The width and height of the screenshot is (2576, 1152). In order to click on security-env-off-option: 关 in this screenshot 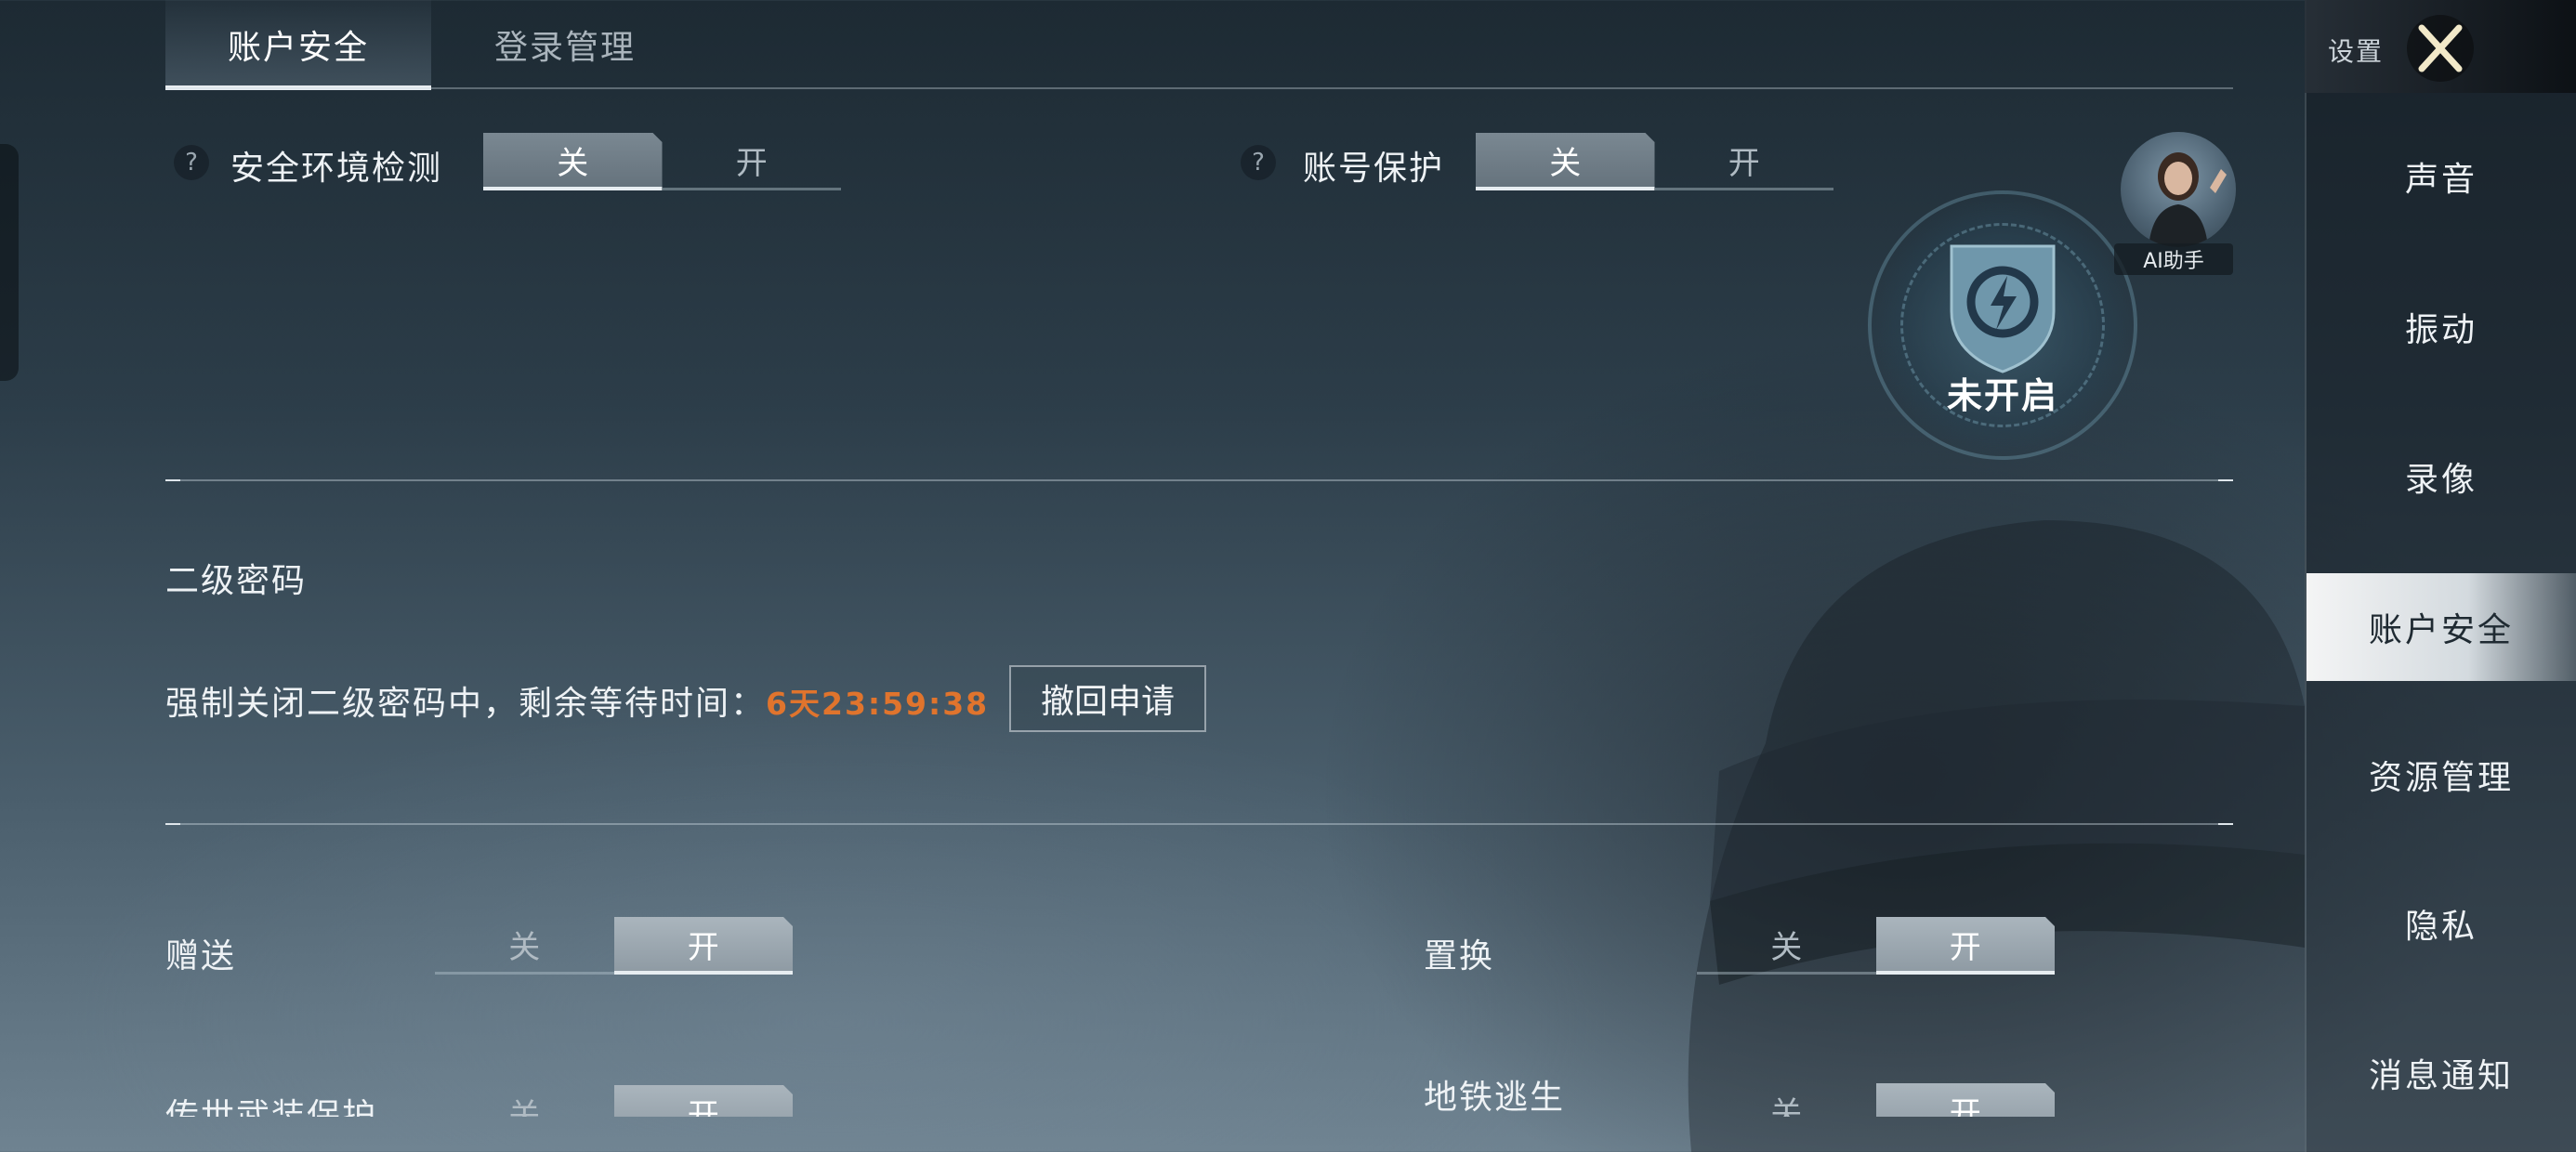, I will do `click(573, 161)`.